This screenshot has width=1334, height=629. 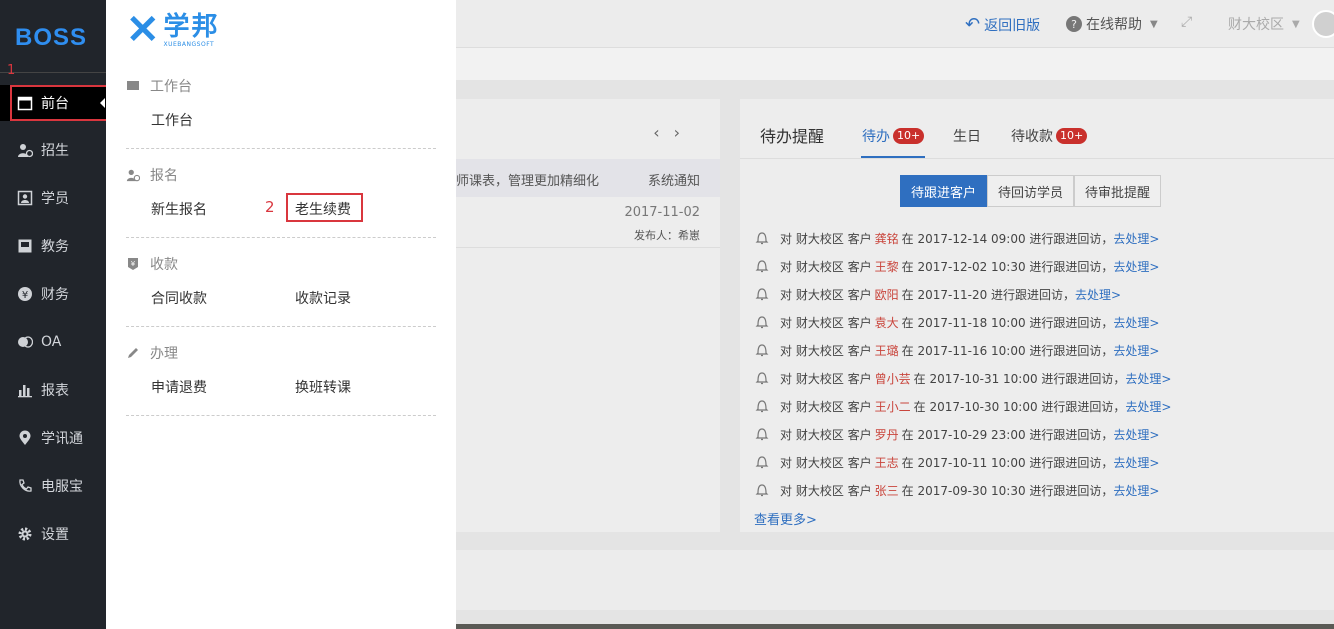 What do you see at coordinates (1112, 24) in the screenshot?
I see `online-help-menu: ? 在线帮助 ▼` at bounding box center [1112, 24].